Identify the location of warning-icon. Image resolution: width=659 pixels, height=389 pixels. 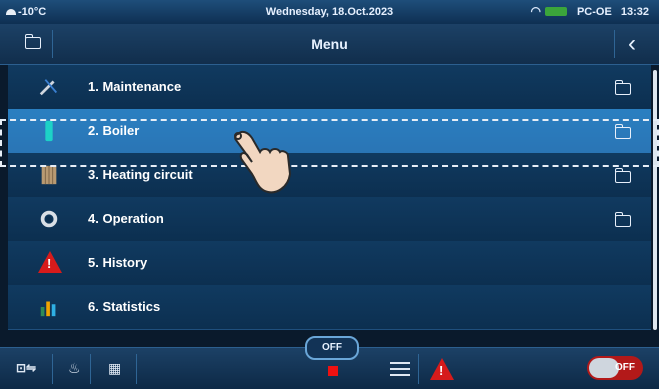
(50, 263).